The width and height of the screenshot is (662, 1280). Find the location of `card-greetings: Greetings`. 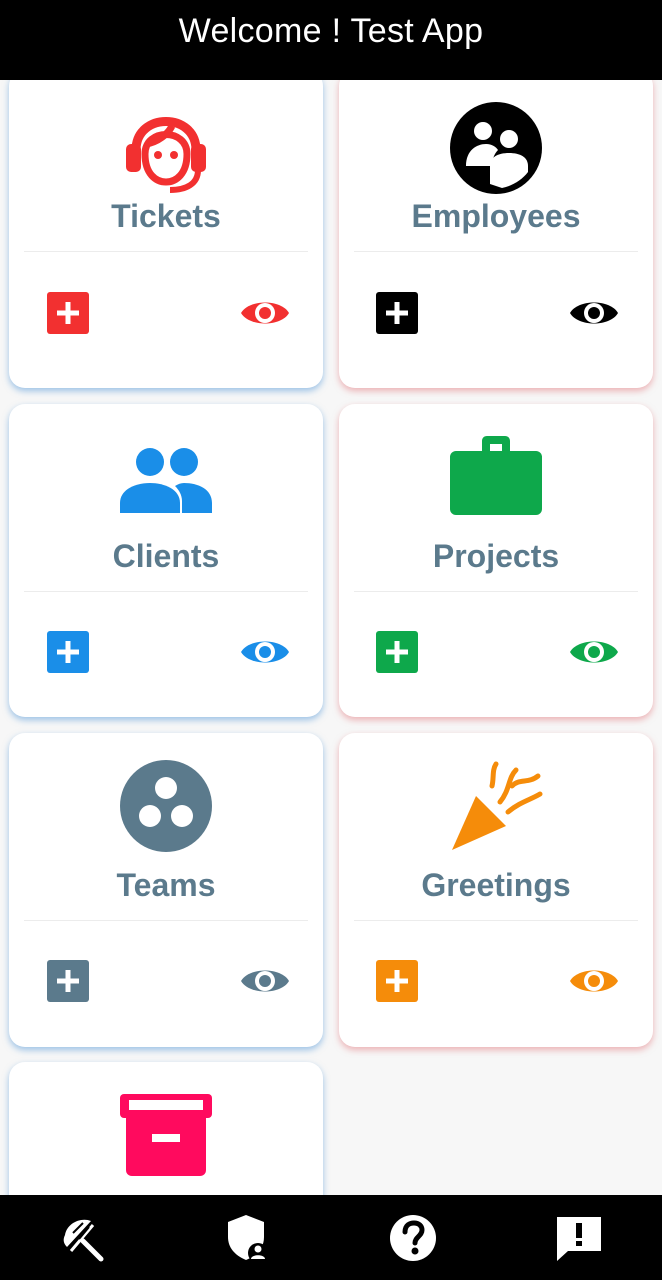

card-greetings: Greetings is located at coordinates (496, 890).